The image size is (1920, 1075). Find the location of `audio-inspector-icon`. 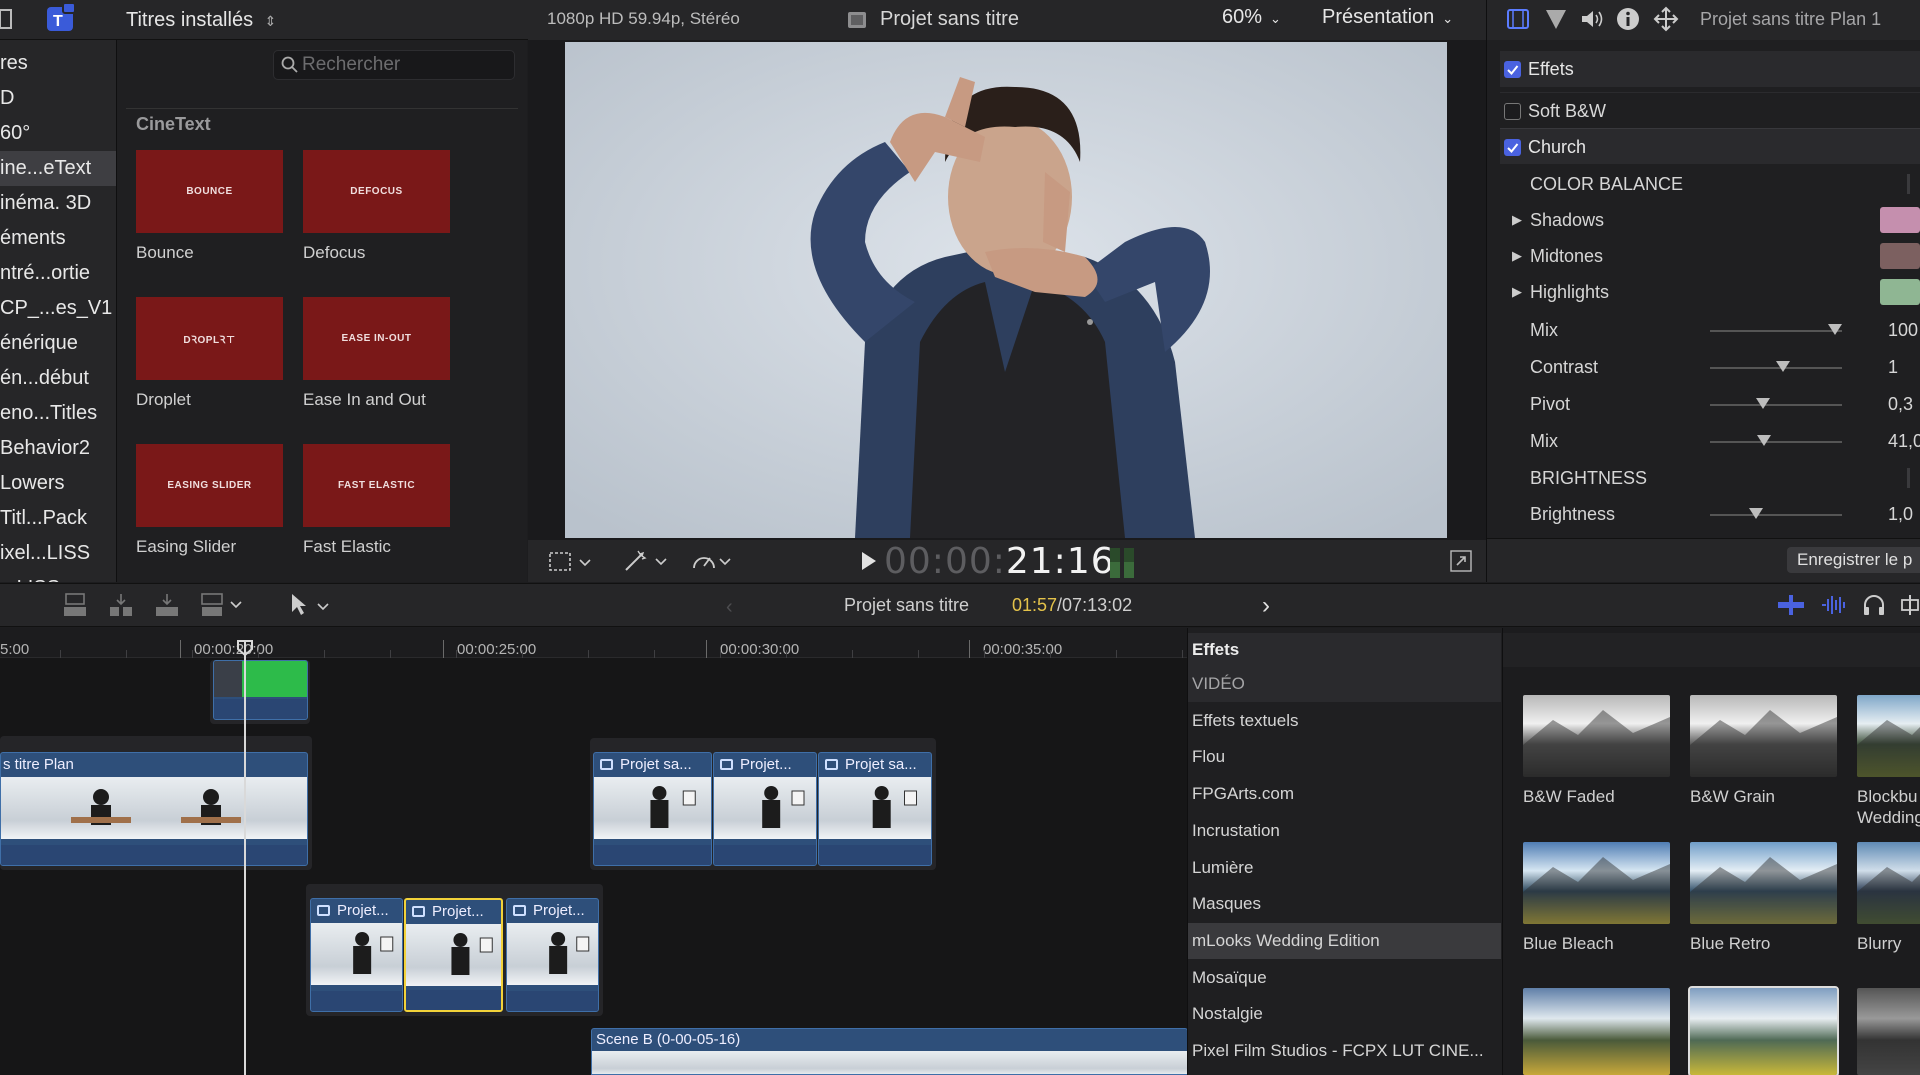

audio-inspector-icon is located at coordinates (1592, 21).